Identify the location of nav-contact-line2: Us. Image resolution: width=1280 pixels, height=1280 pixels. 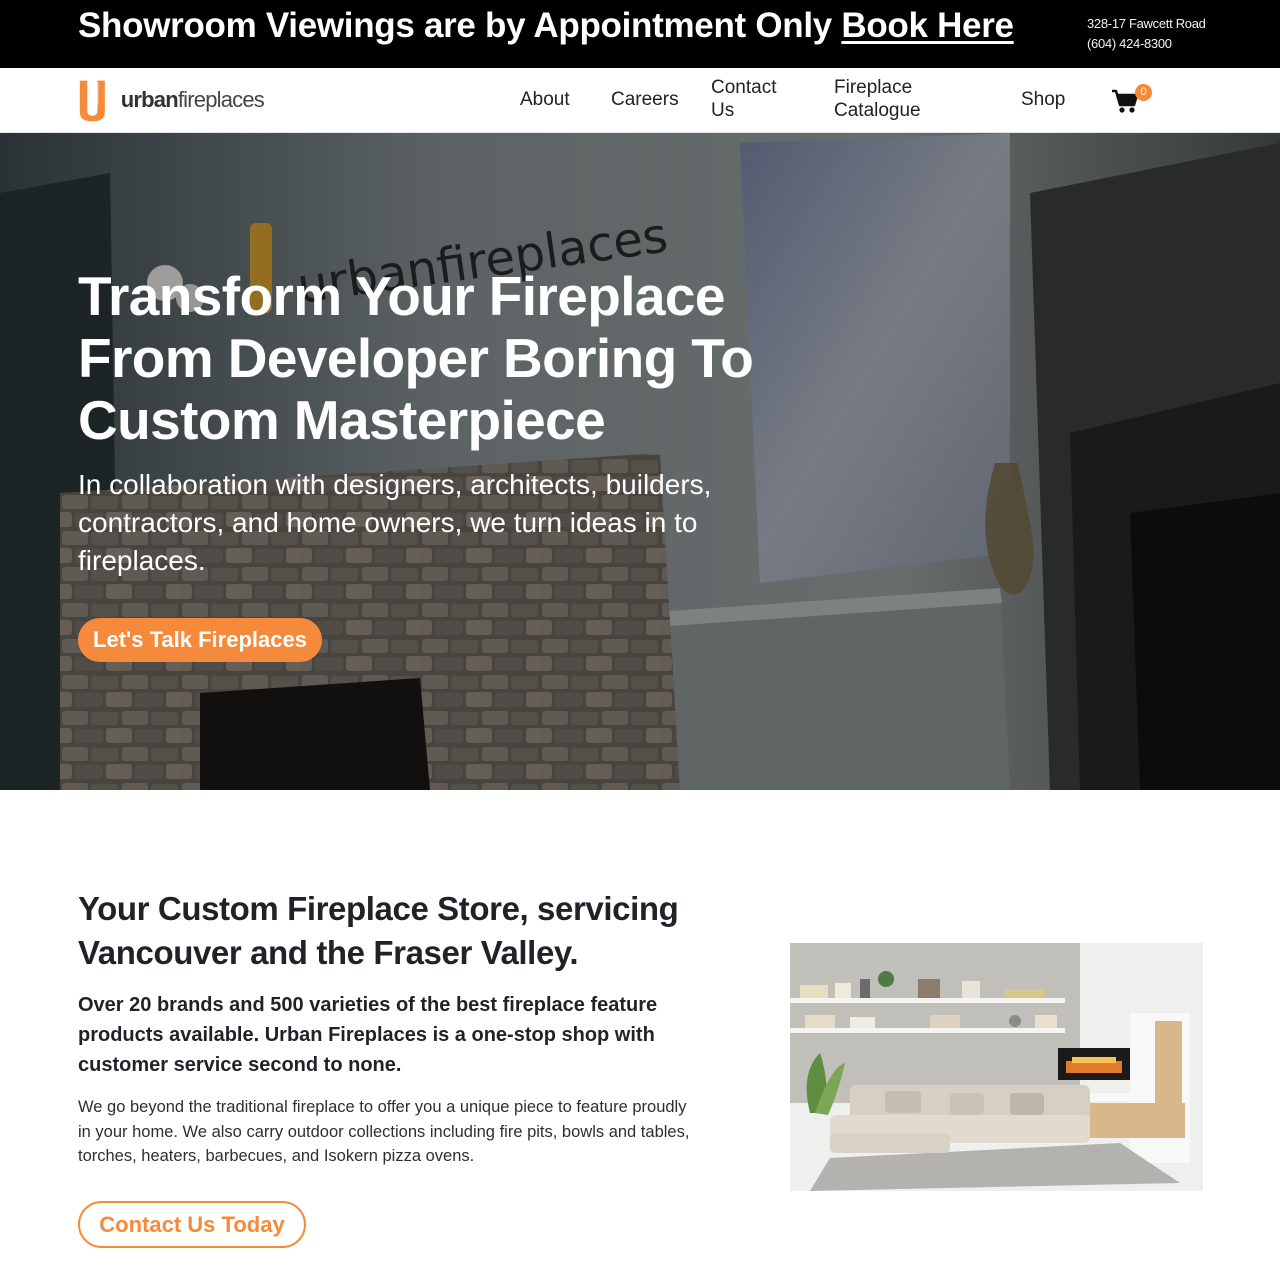
(723, 110).